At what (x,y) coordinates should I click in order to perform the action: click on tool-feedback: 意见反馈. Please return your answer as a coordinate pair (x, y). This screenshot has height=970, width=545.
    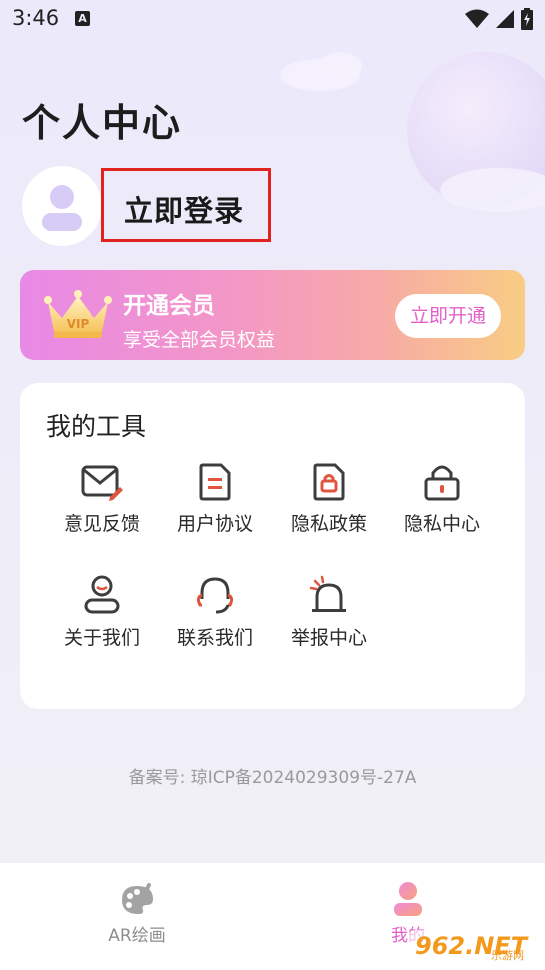
    Looking at the image, I should click on (102, 499).